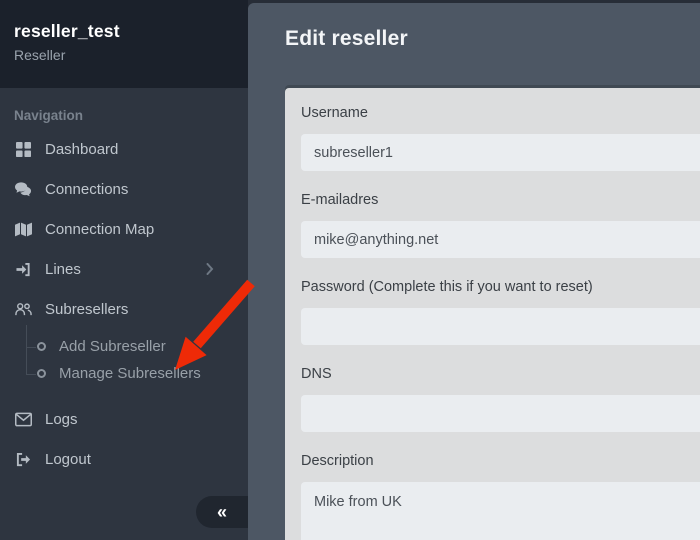 The width and height of the screenshot is (700, 540). Describe the element at coordinates (500, 152) in the screenshot. I see `username-input` at that location.